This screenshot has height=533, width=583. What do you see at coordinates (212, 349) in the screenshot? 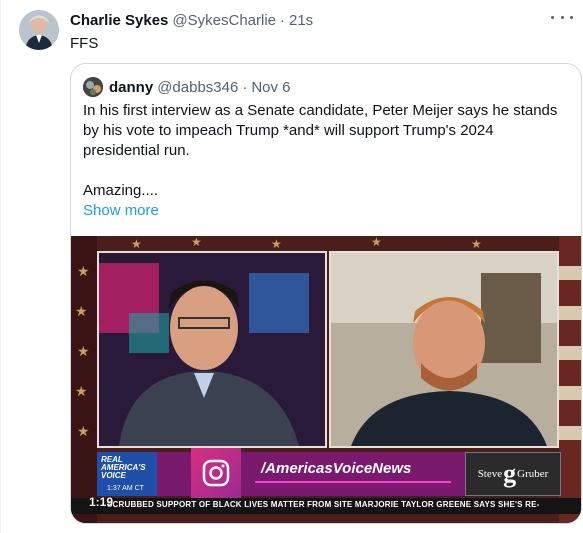
I see `host-video-panel` at bounding box center [212, 349].